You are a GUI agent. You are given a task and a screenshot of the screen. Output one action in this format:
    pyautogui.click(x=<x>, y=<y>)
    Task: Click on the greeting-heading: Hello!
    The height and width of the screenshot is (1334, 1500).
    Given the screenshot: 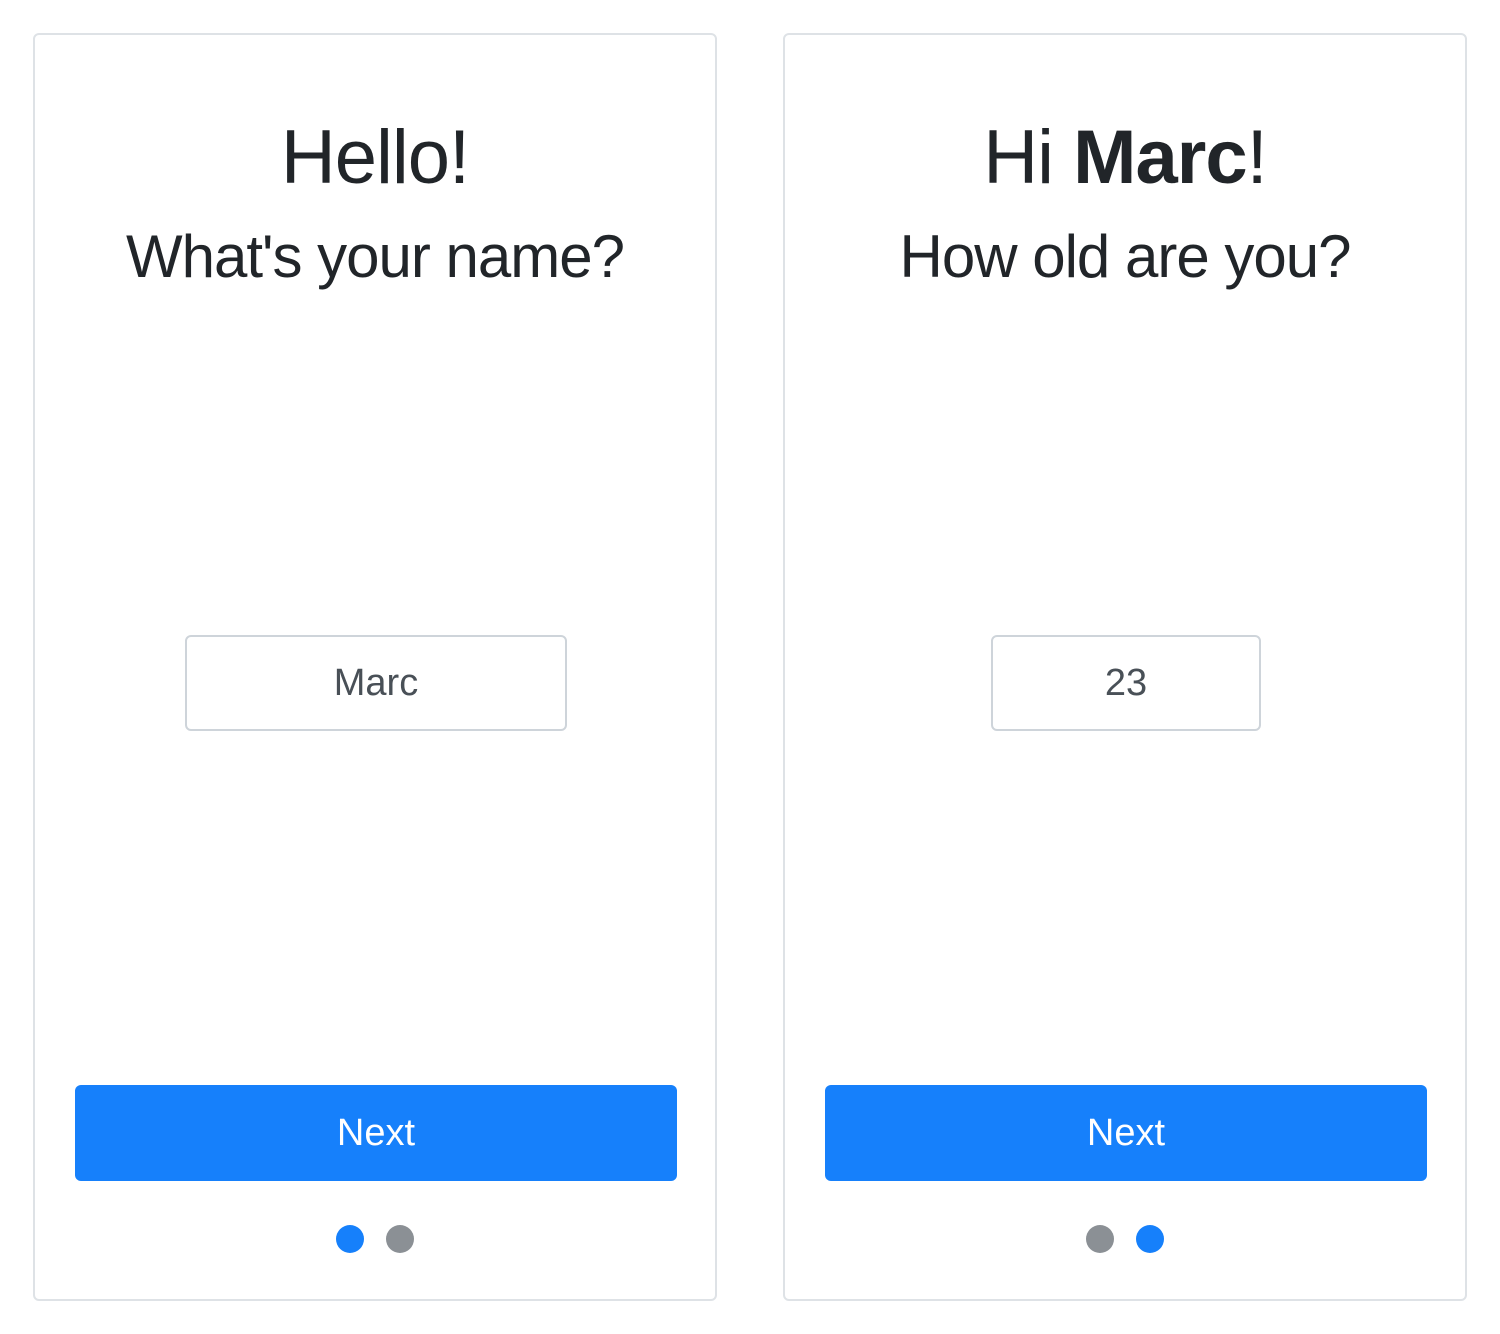 What is the action you would take?
    pyautogui.click(x=375, y=157)
    